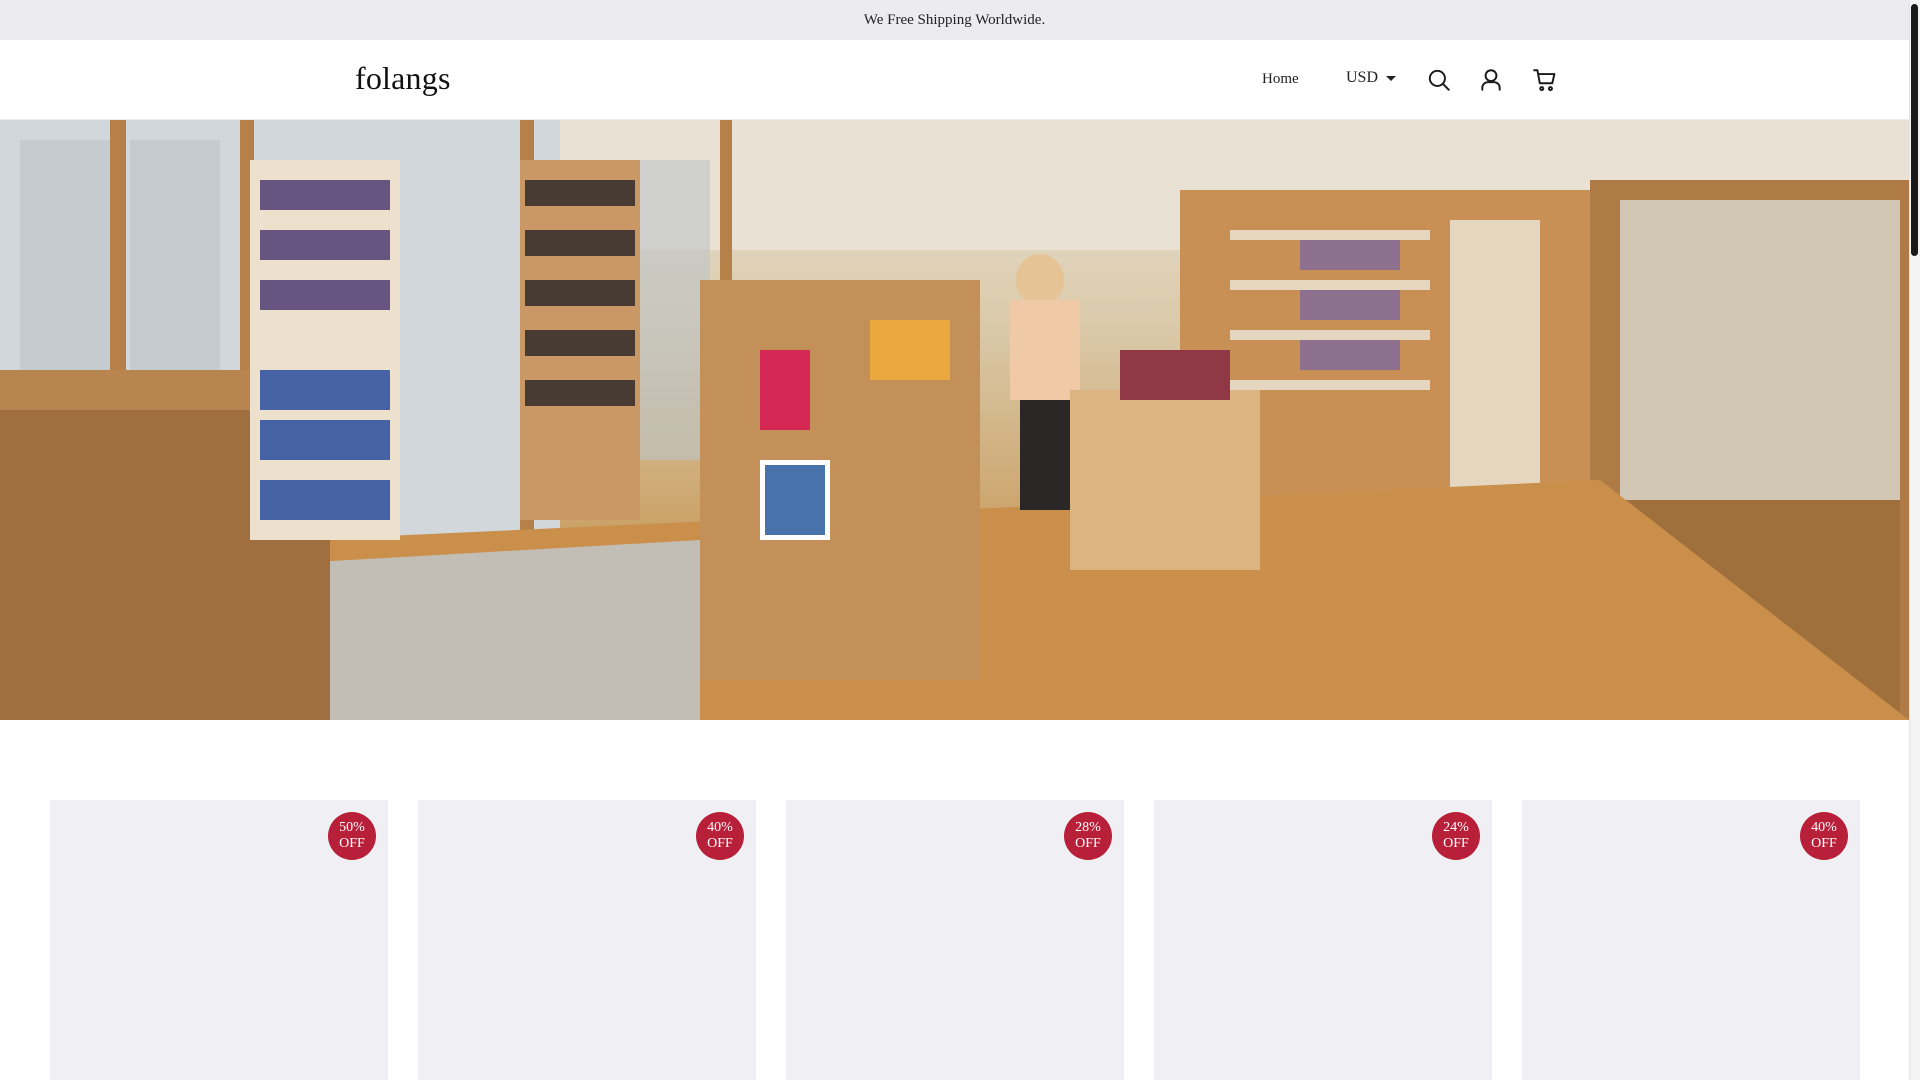  What do you see at coordinates (1456, 827) in the screenshot?
I see `discount-percent: 24%` at bounding box center [1456, 827].